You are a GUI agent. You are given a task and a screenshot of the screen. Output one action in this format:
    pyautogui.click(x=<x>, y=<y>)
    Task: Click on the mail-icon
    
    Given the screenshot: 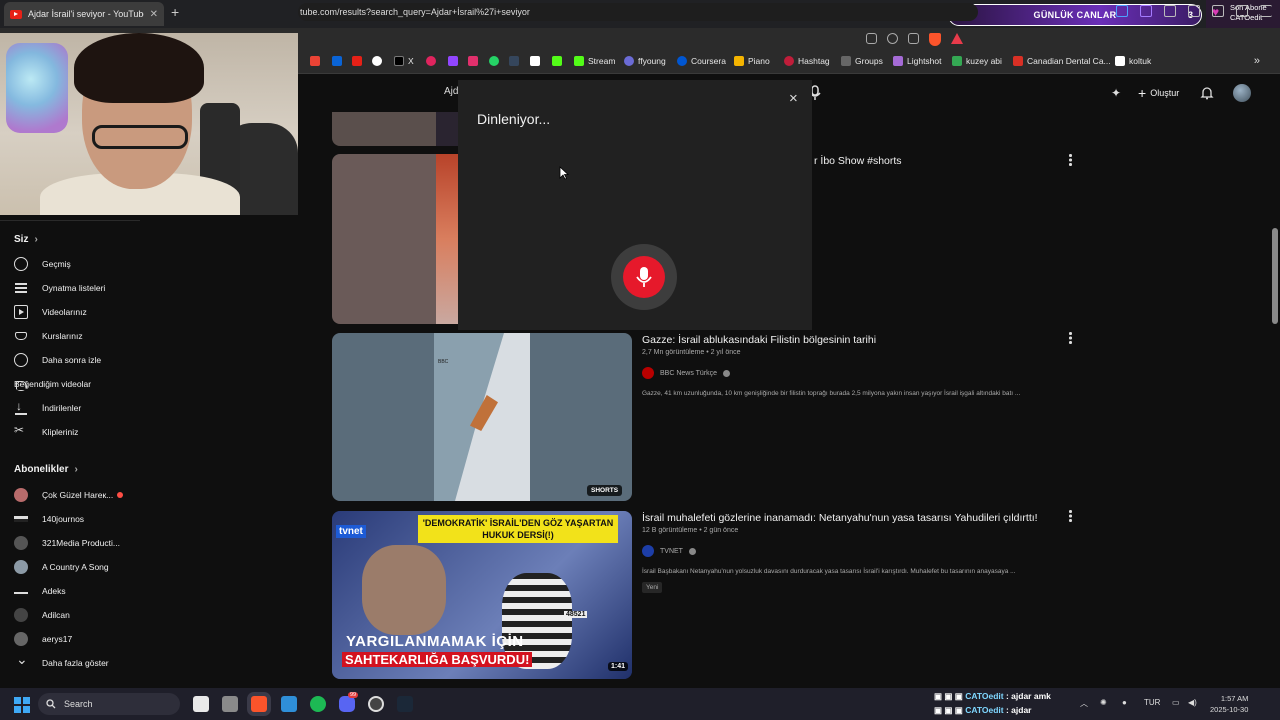 What is the action you would take?
    pyautogui.click(x=289, y=704)
    